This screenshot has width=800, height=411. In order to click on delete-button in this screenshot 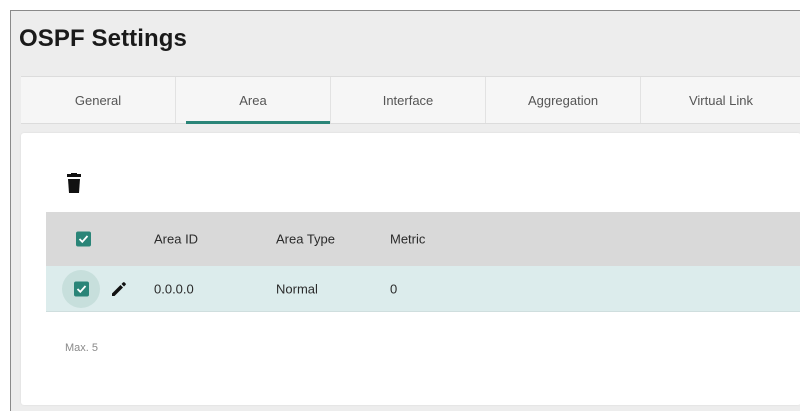, I will do `click(74, 184)`.